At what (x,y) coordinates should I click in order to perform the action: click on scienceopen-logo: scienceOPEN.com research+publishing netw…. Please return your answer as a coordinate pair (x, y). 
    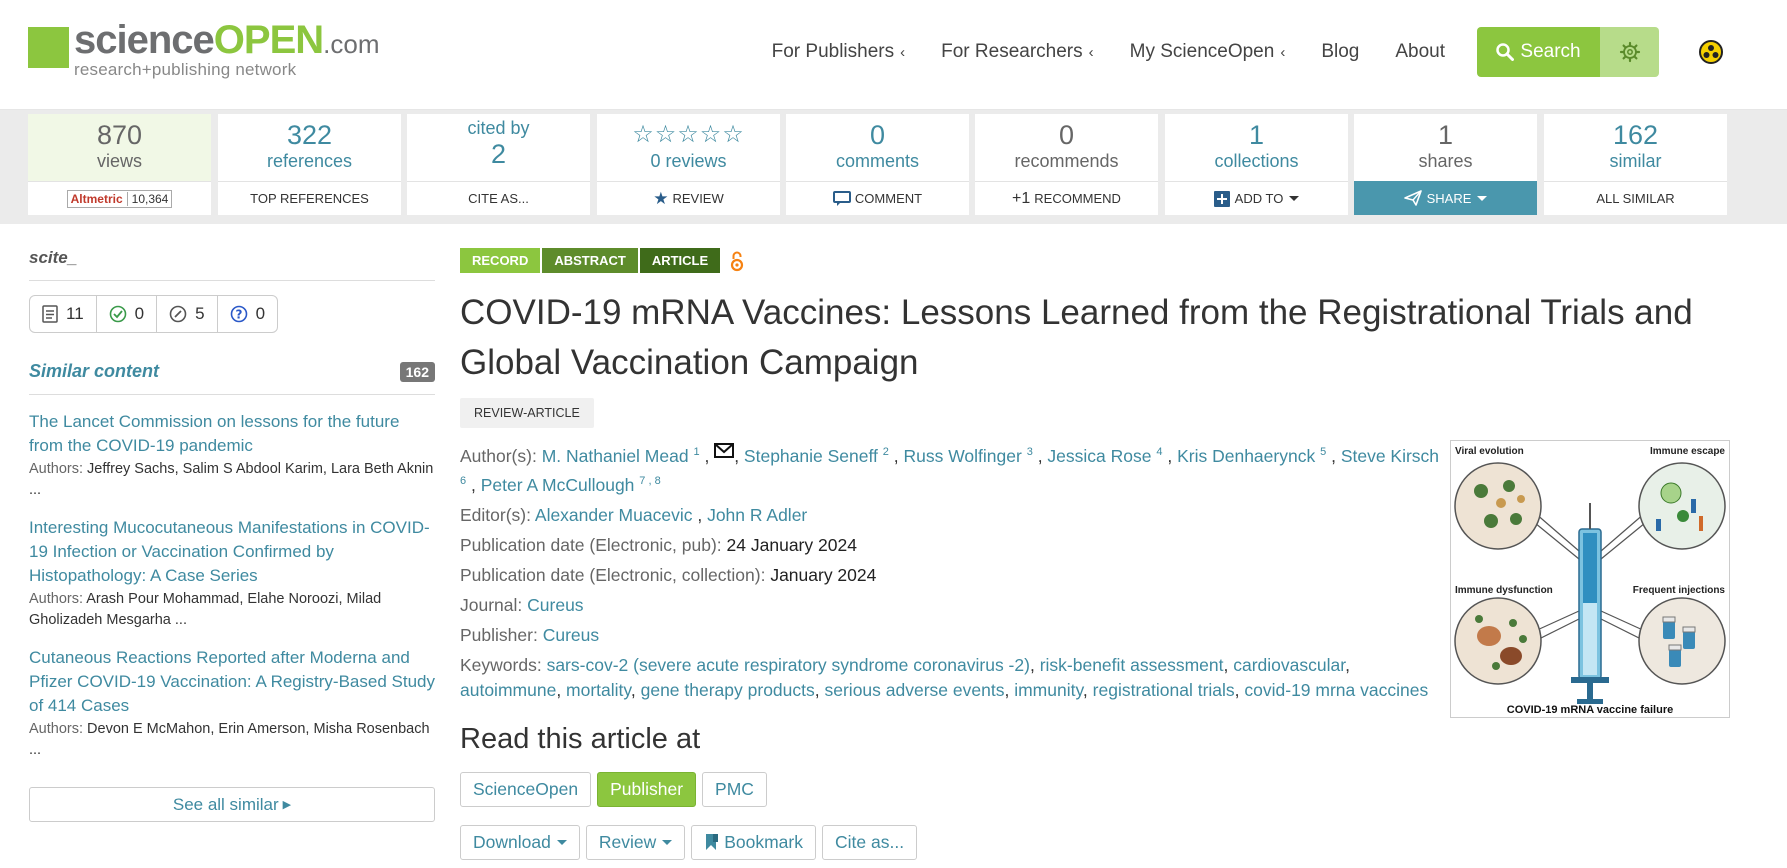
    Looking at the image, I should click on (203, 49).